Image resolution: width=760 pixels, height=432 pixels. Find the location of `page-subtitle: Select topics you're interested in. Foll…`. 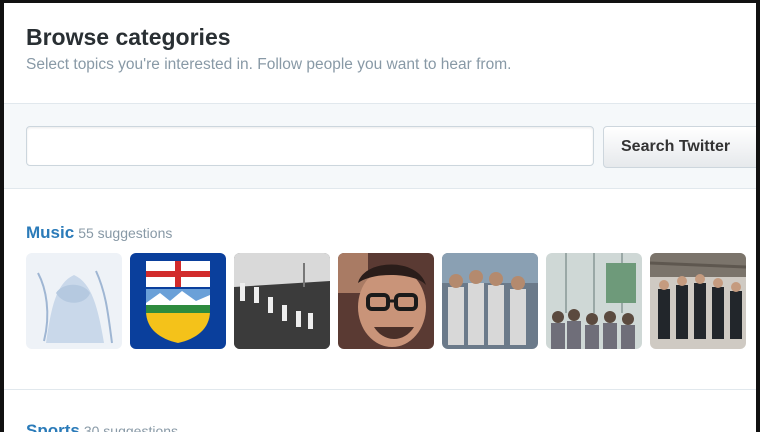

page-subtitle: Select topics you're interested in. Foll… is located at coordinates (269, 64).